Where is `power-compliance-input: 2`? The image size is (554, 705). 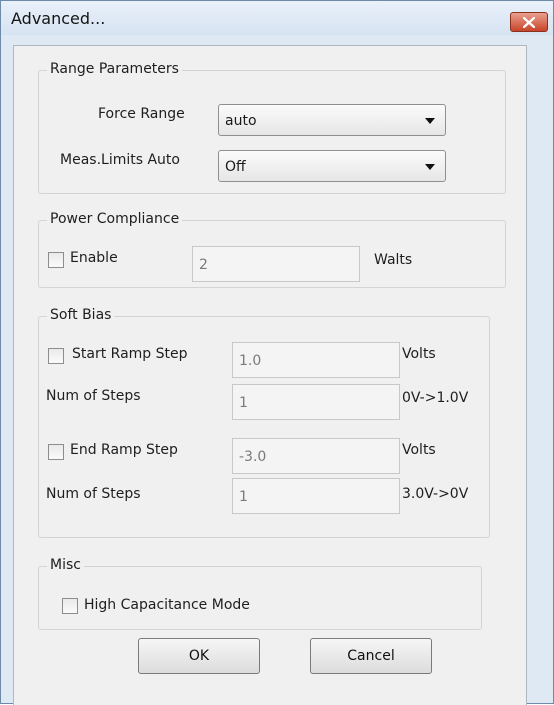 power-compliance-input: 2 is located at coordinates (276, 264).